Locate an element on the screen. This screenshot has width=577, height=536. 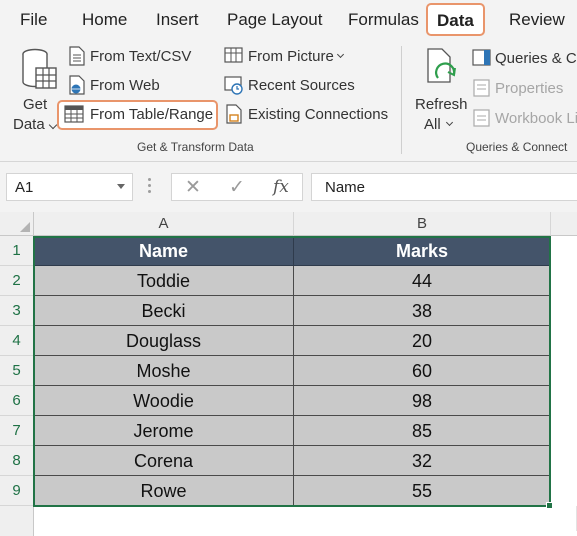
empty-row is located at coordinates (305, 518).